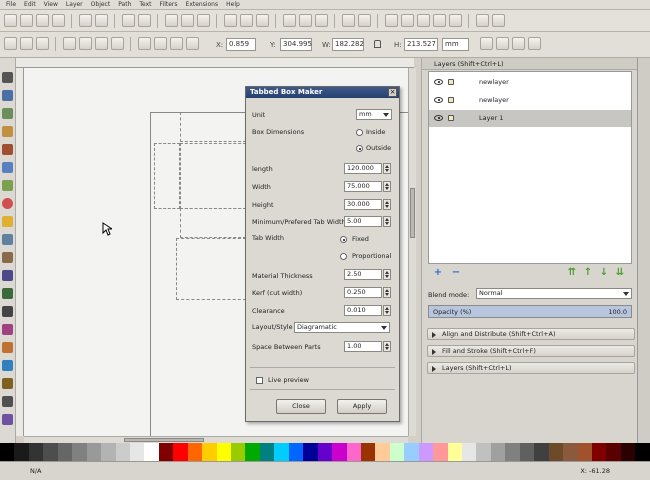 This screenshot has width=650, height=480. I want to click on lower-layer-bottom-icon: ⇊, so click(620, 273).